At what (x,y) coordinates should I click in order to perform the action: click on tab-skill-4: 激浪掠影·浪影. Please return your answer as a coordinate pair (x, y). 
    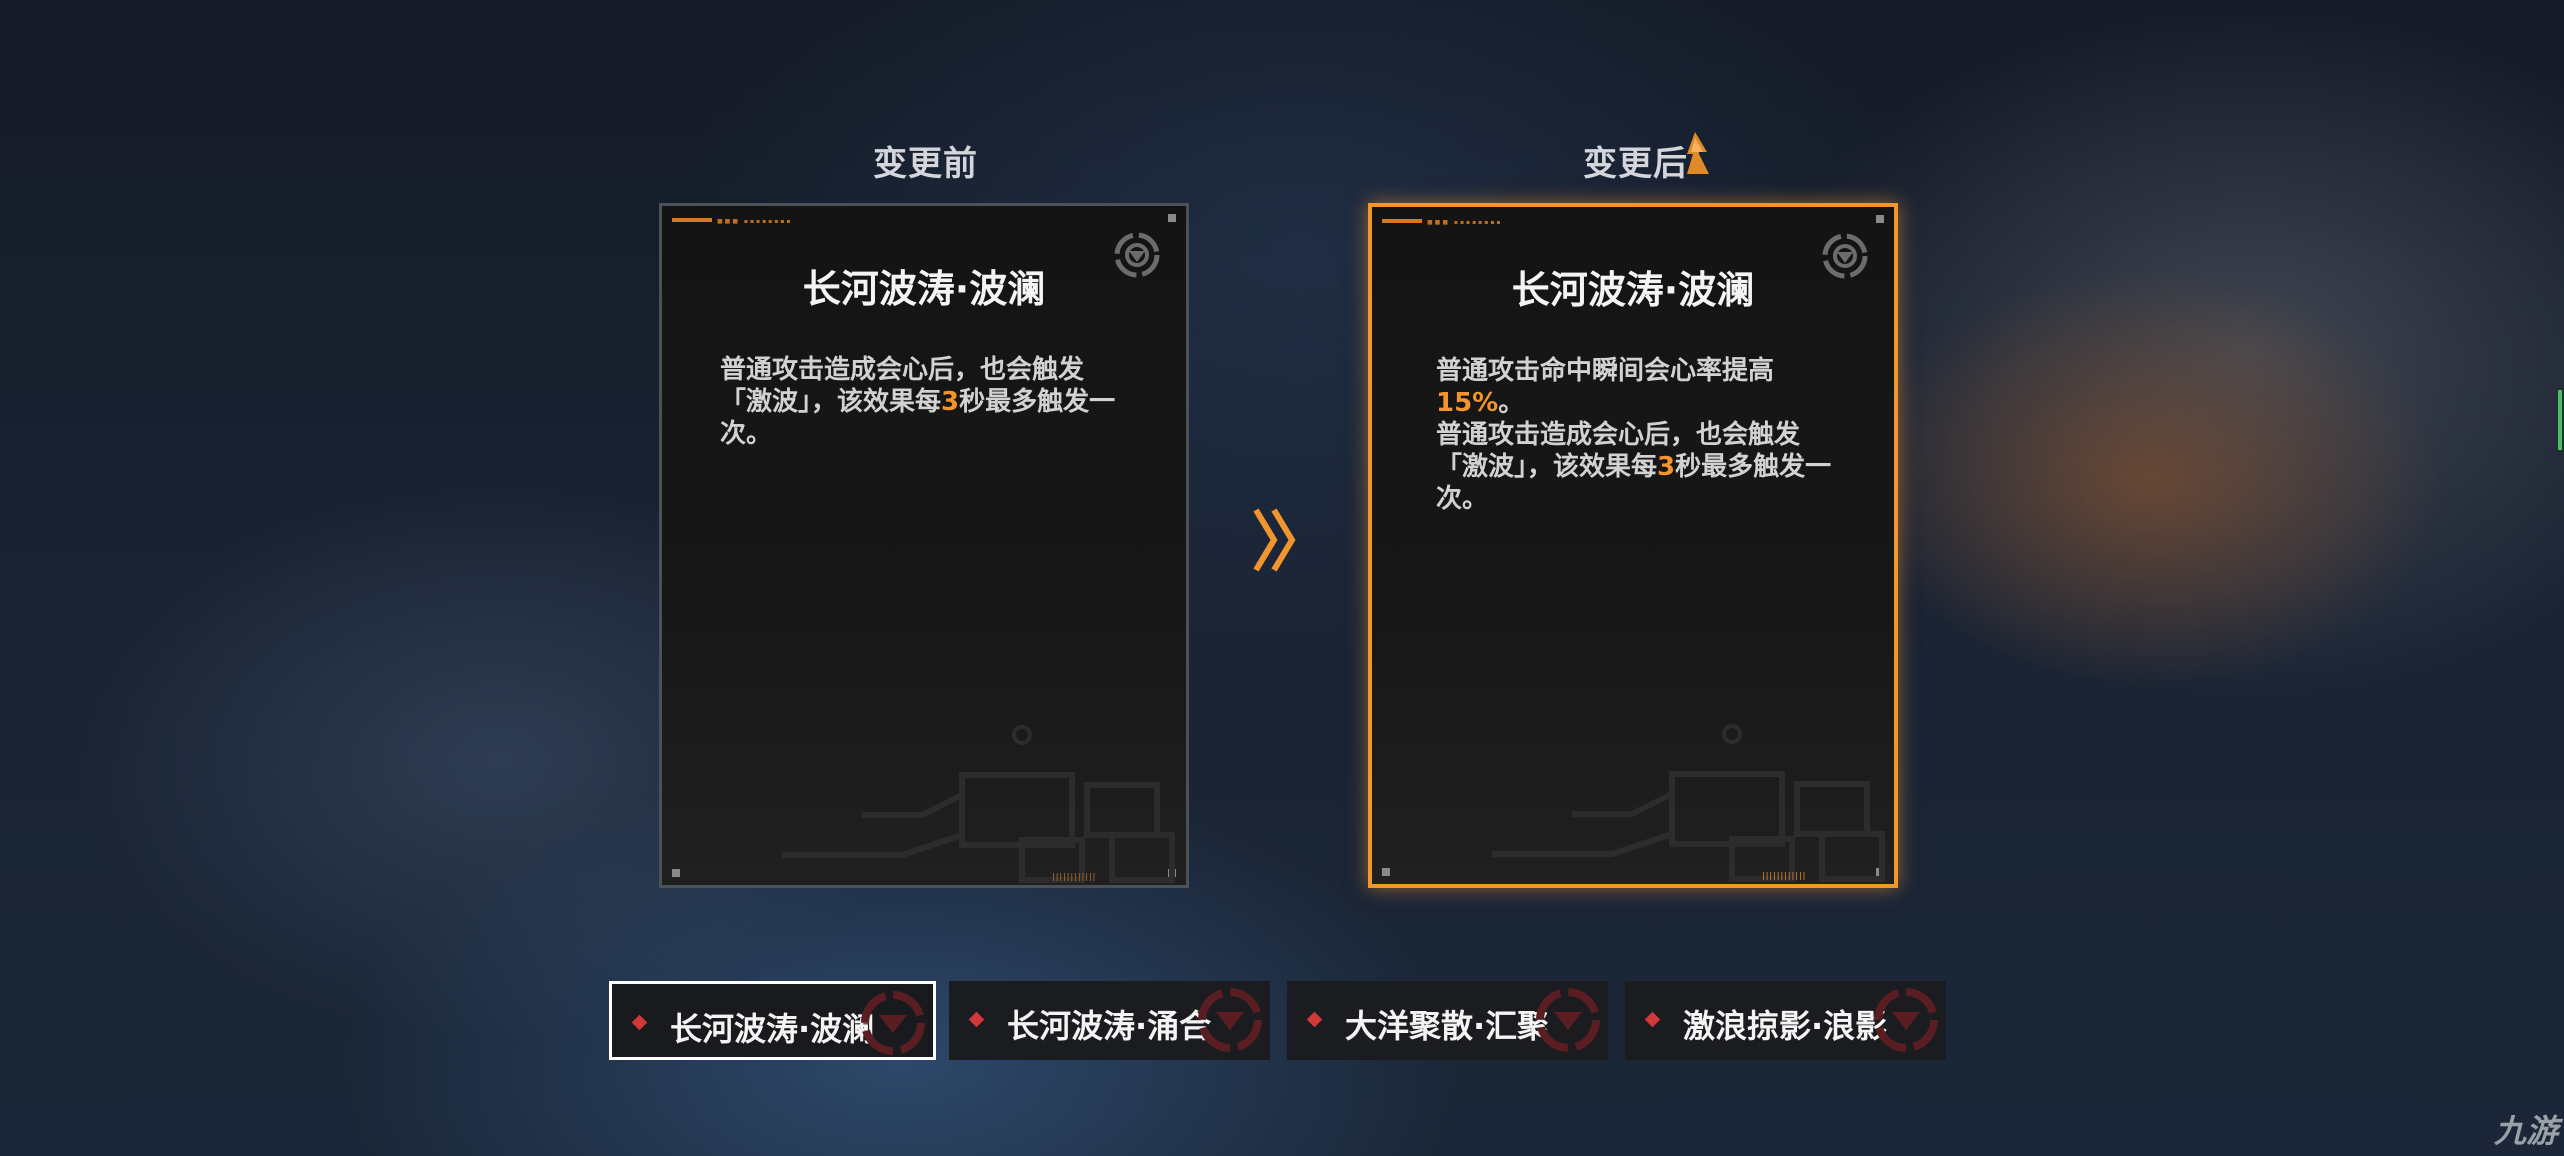
    Looking at the image, I should click on (1785, 1020).